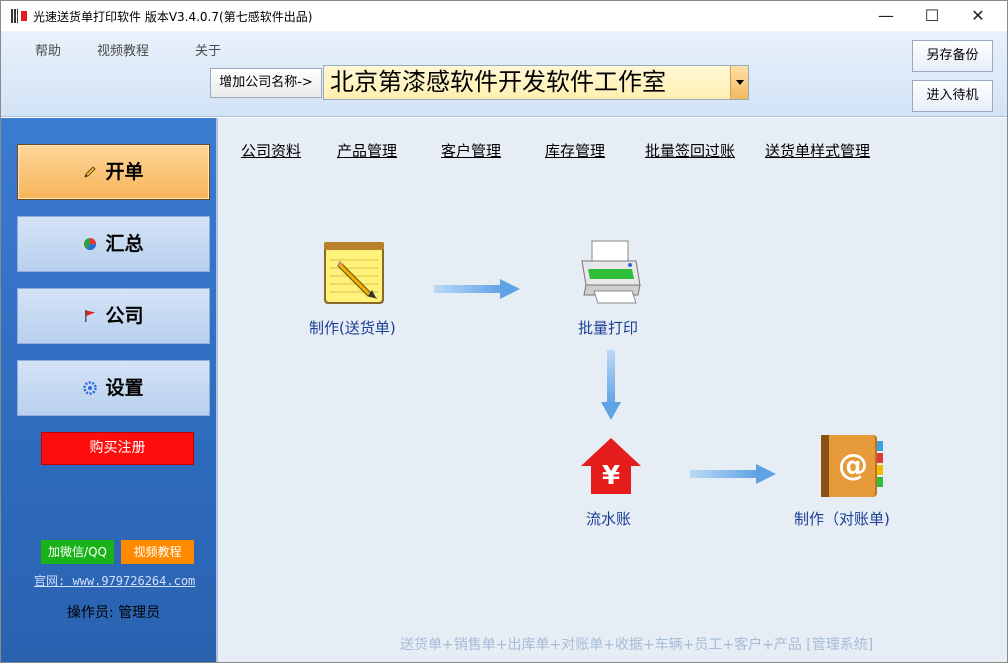 The height and width of the screenshot is (663, 1008). I want to click on nav-create-order: 开单, so click(113, 172).